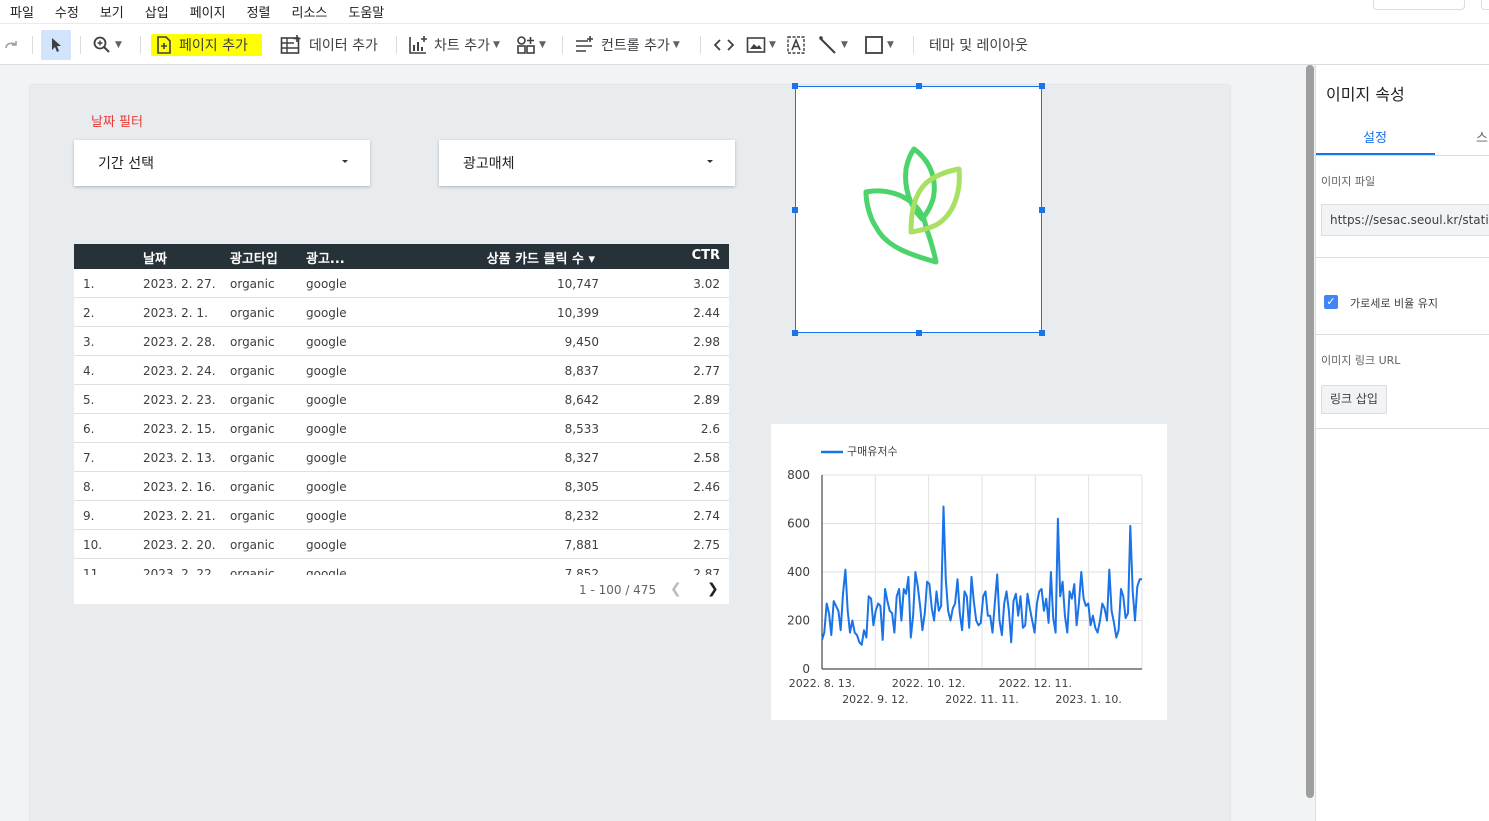 This screenshot has width=1489, height=821. I want to click on table-row: 3. 2023. 2. 28. organic google 9,450 2.98, so click(401, 341).